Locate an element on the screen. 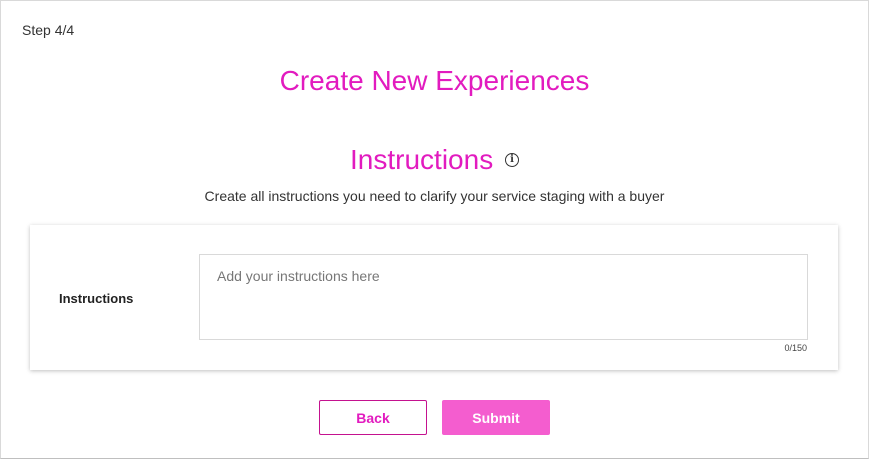 The height and width of the screenshot is (459, 869). instructions-label: Instructions is located at coordinates (96, 298).